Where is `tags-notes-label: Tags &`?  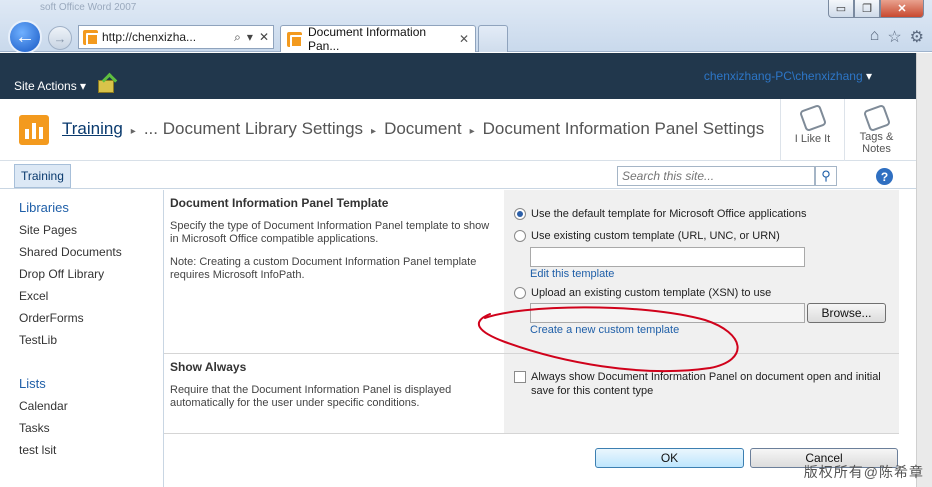 tags-notes-label: Tags & is located at coordinates (876, 137).